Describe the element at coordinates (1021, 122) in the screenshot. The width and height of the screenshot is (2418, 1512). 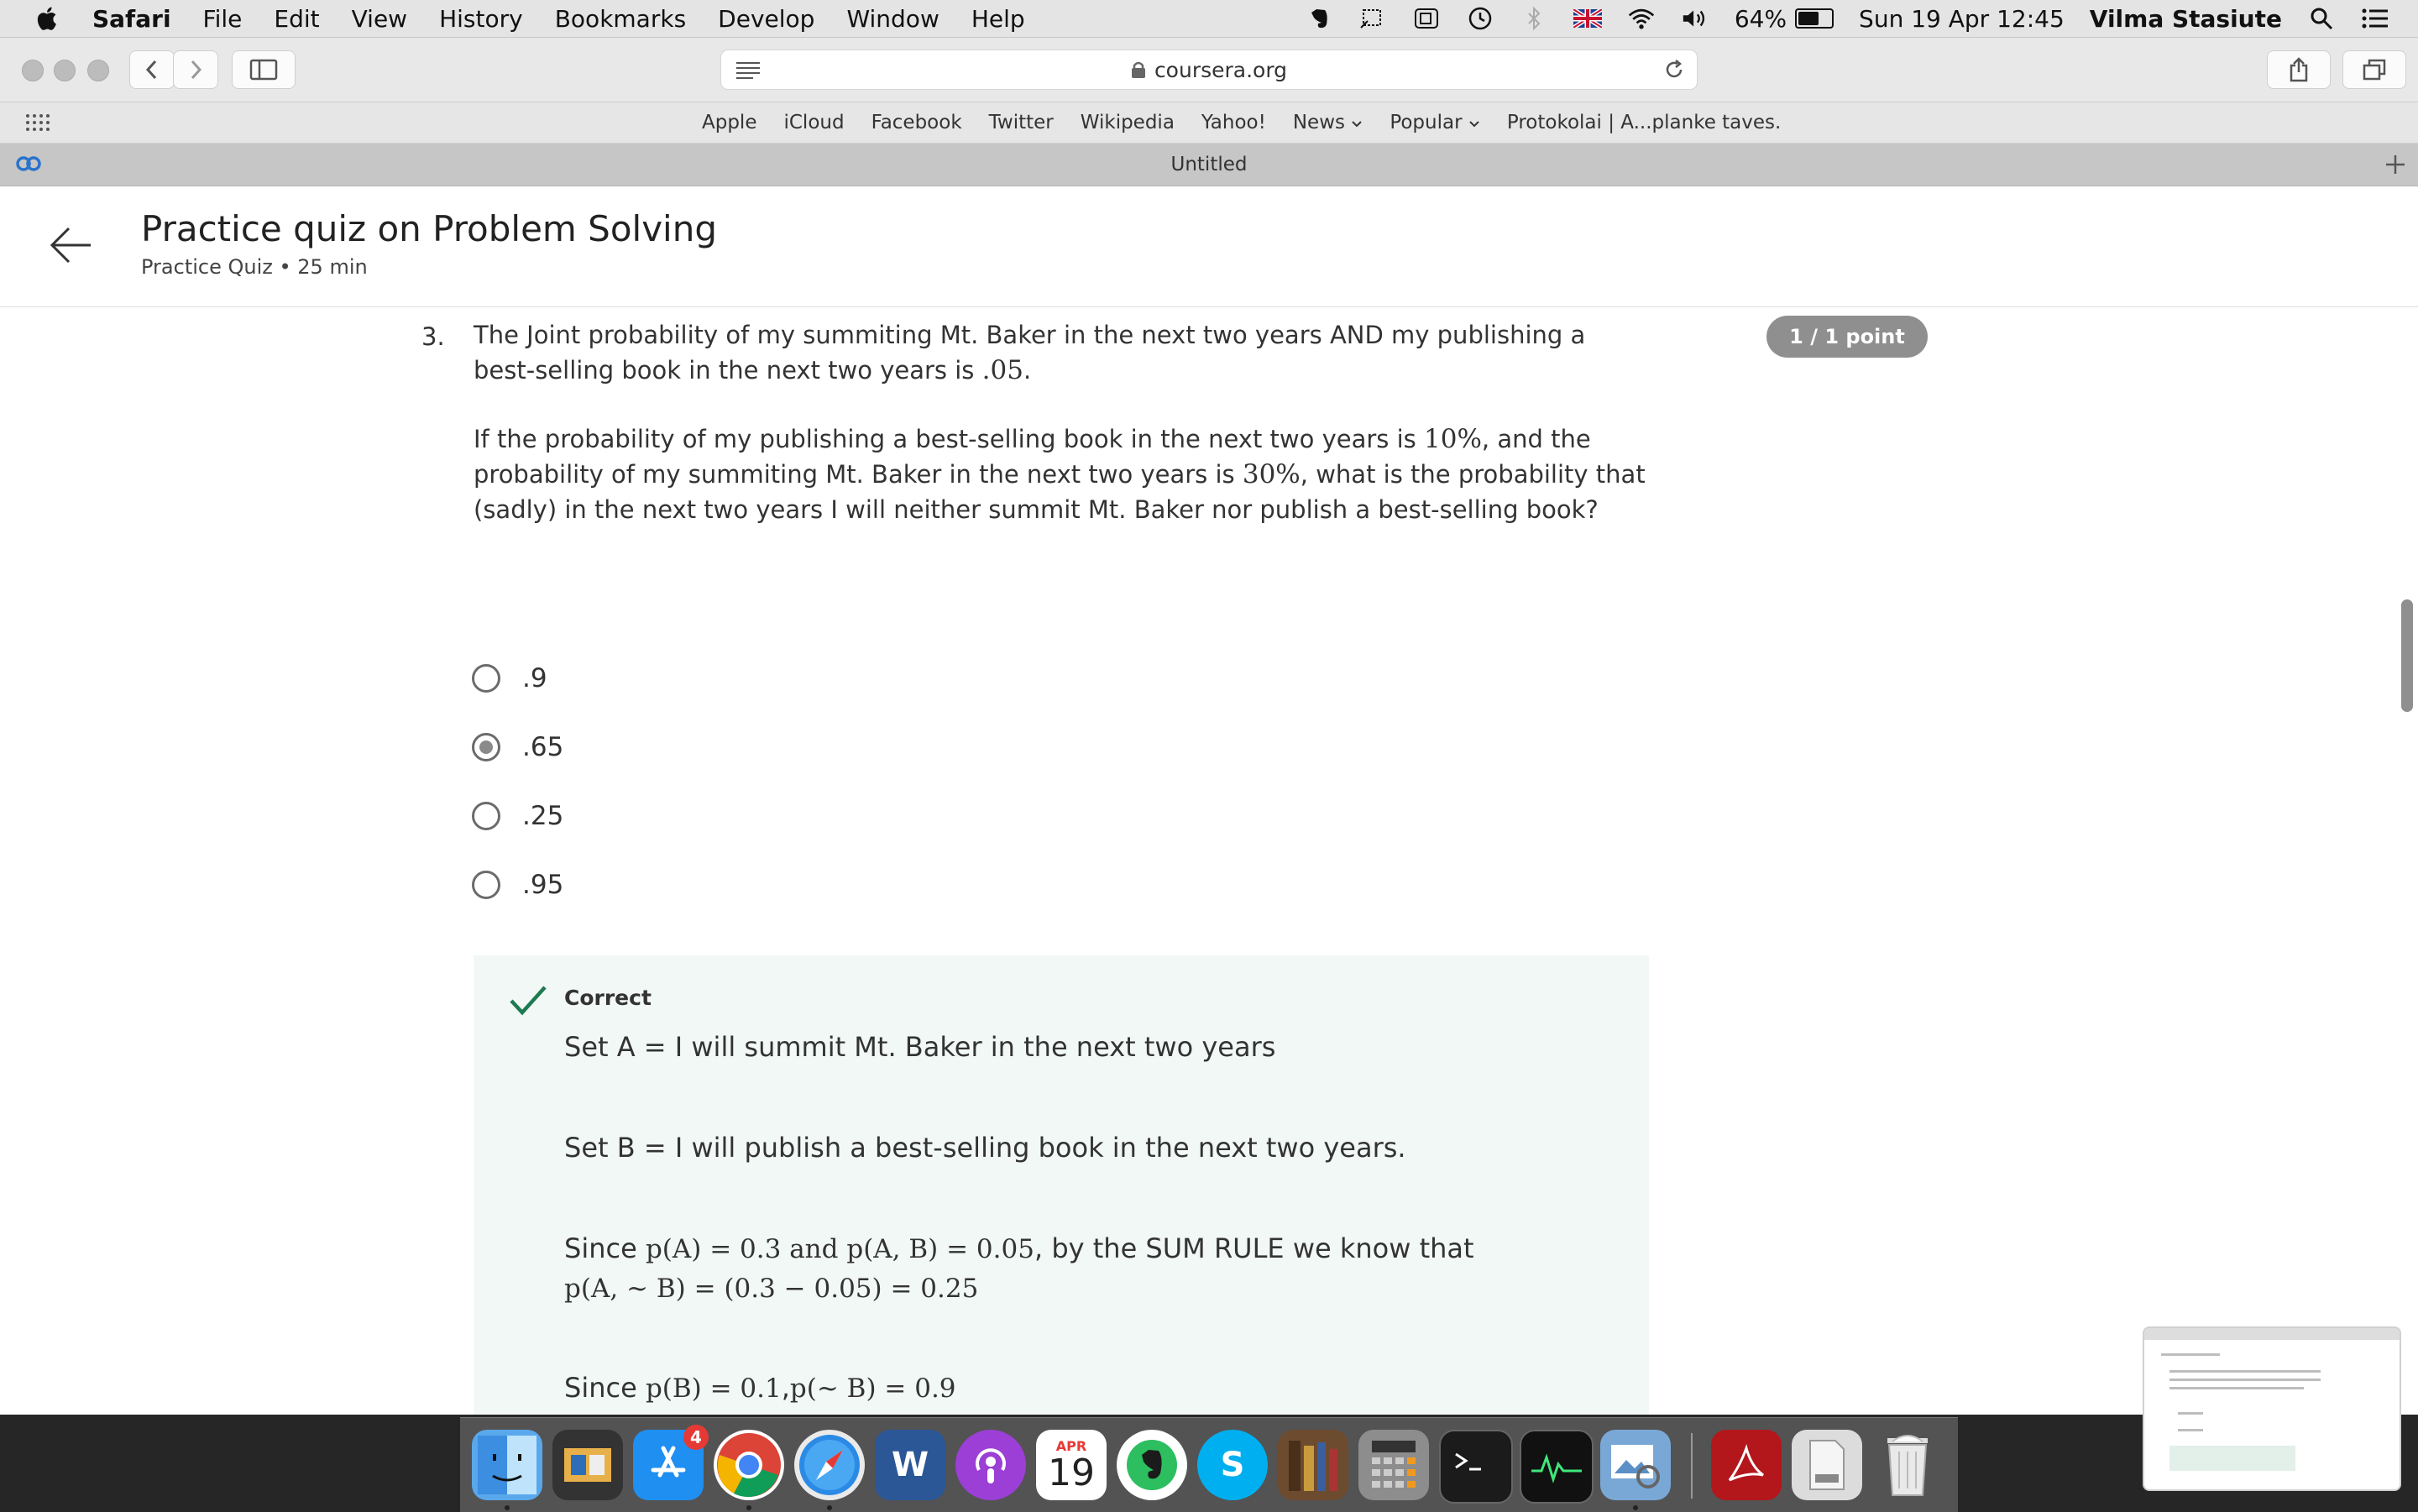
I see `bookmark-twitter: Twitter` at that location.